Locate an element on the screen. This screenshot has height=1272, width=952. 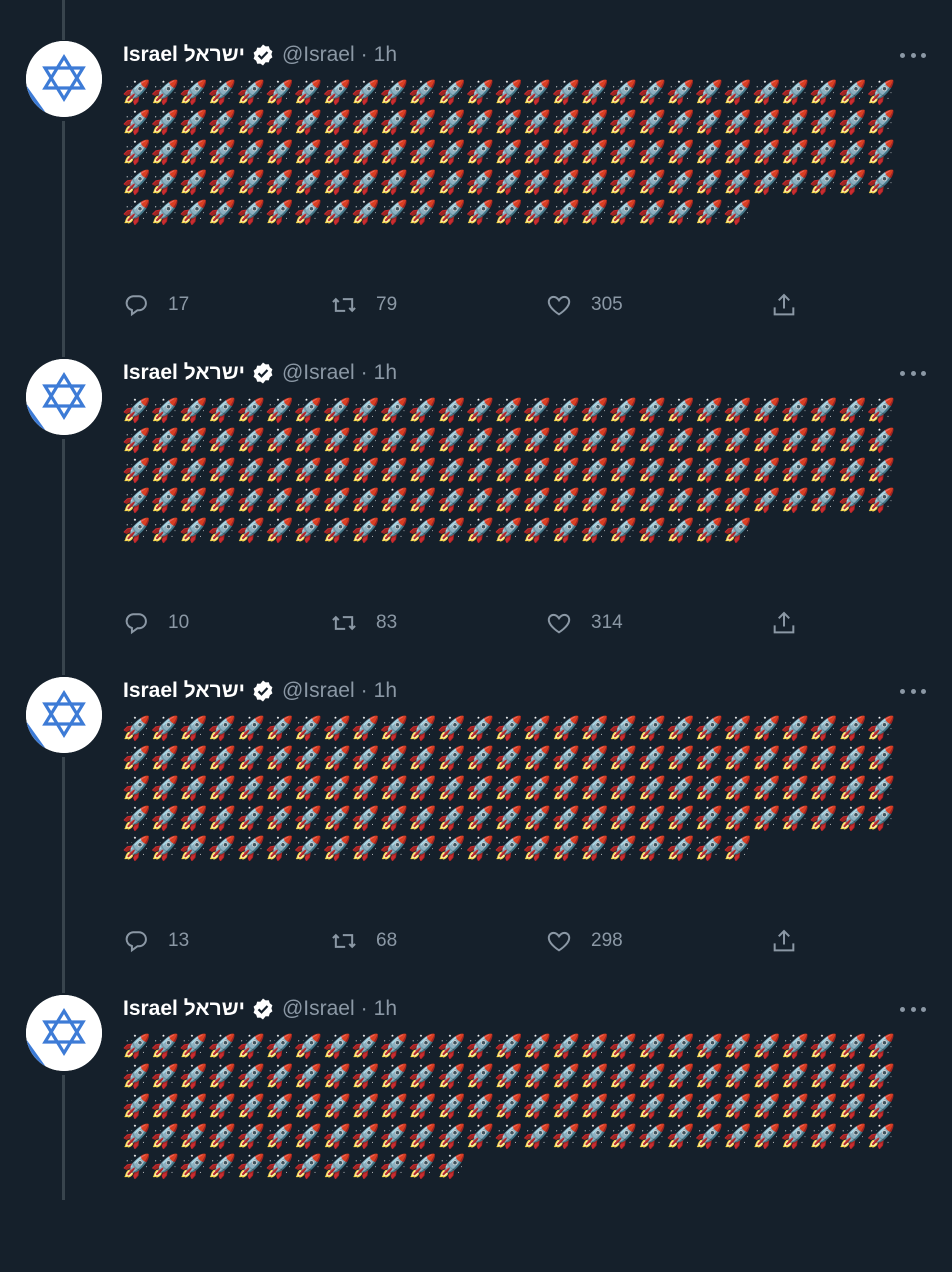
reply-button: 10 is located at coordinates (155, 623).